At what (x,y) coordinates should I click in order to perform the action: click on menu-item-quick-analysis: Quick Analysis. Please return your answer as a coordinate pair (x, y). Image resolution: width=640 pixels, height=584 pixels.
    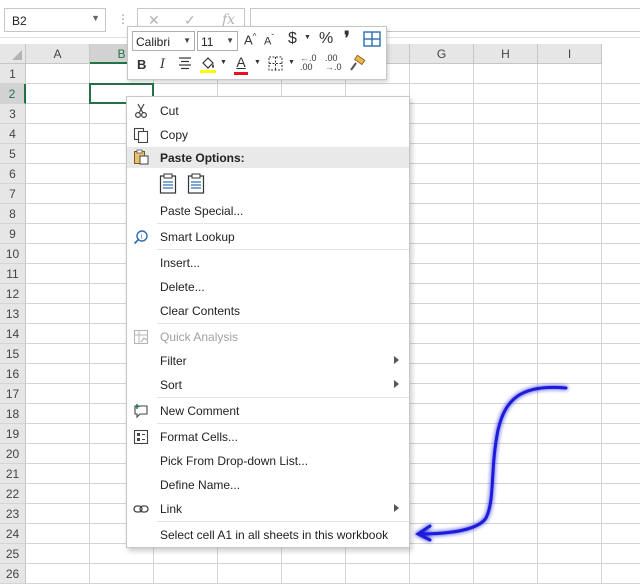
    Looking at the image, I should click on (268, 337).